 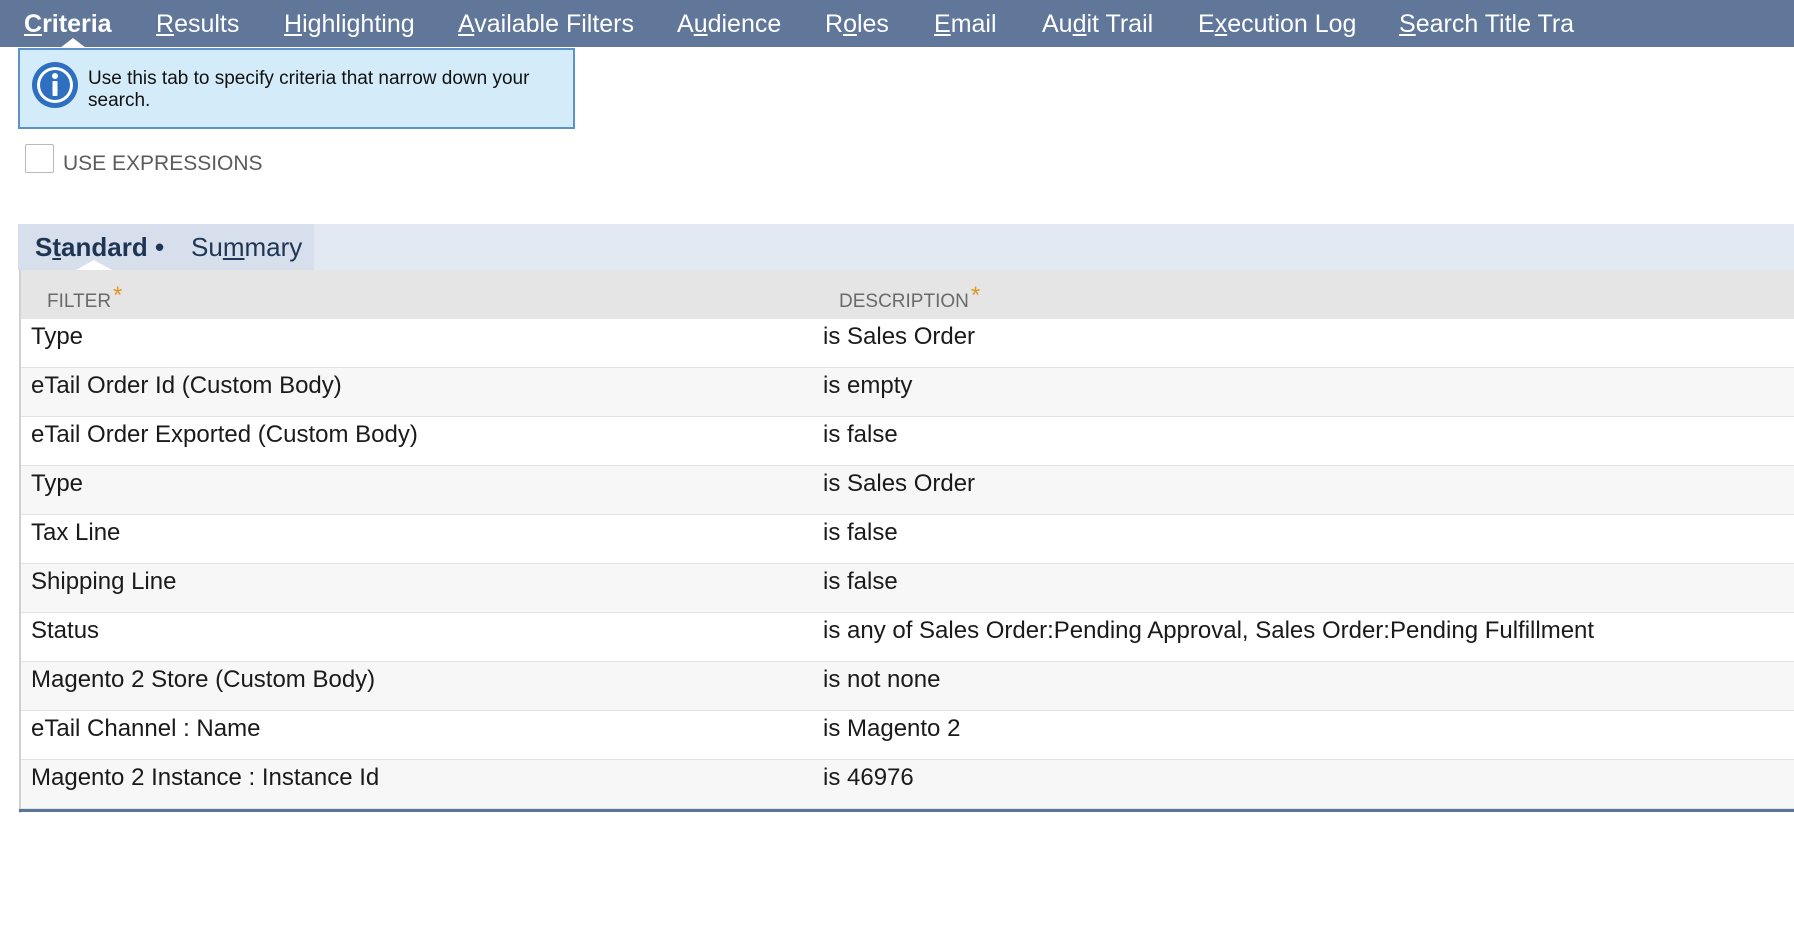 What do you see at coordinates (892, 728) in the screenshot?
I see `description-cell: is Magento 2` at bounding box center [892, 728].